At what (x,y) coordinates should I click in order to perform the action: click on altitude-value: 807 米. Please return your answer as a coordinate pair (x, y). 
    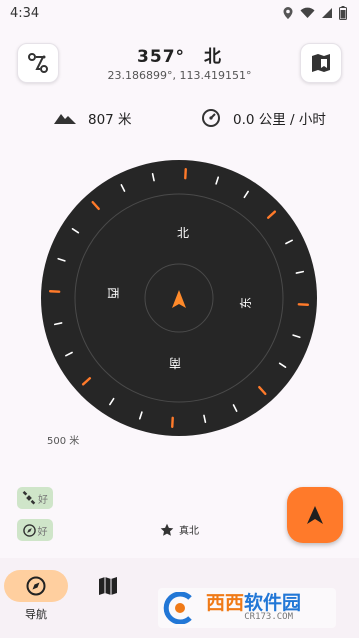
    Looking at the image, I should click on (110, 120).